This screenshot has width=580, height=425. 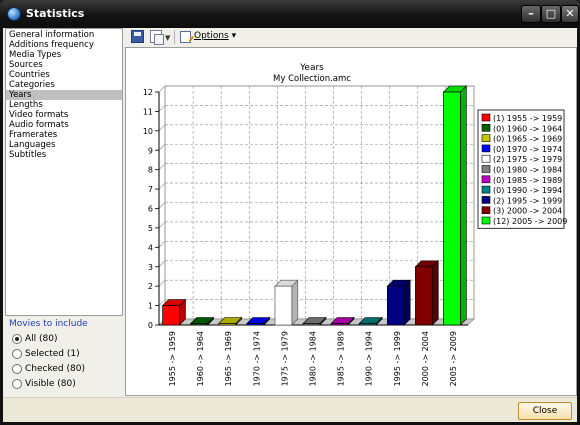 What do you see at coordinates (527, 149) in the screenshot?
I see `legend-label: (0) 1970 -> 1974` at bounding box center [527, 149].